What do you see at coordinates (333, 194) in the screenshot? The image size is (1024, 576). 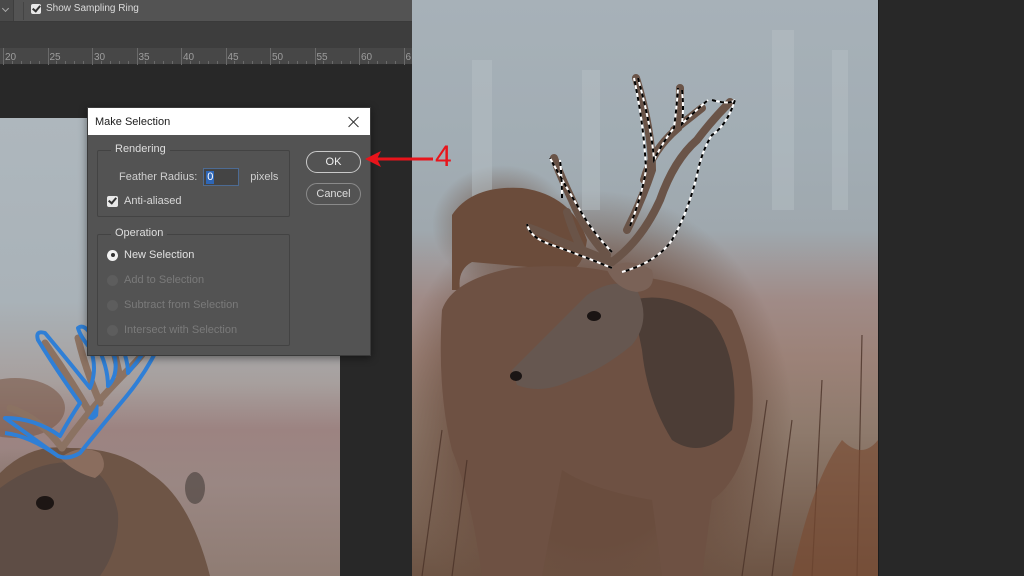 I see `cancel-button: Cancel` at bounding box center [333, 194].